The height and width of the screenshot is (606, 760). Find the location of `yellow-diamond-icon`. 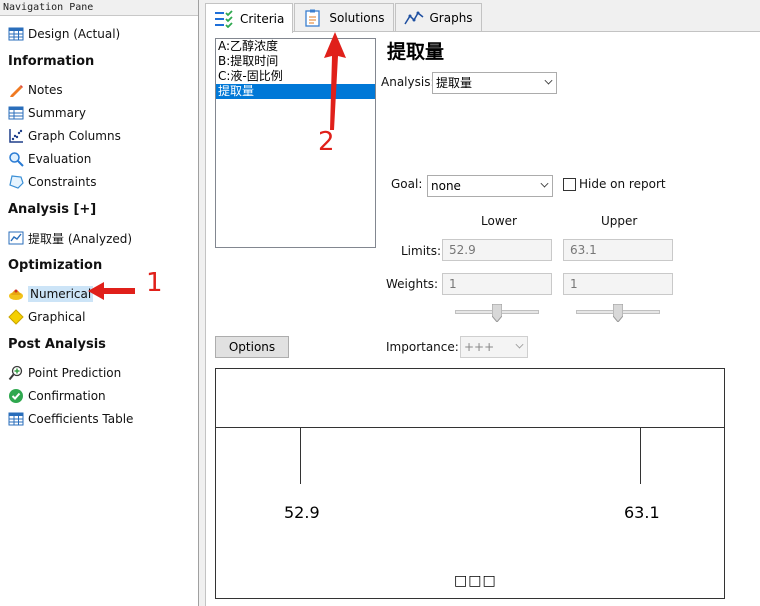

yellow-diamond-icon is located at coordinates (16, 317).